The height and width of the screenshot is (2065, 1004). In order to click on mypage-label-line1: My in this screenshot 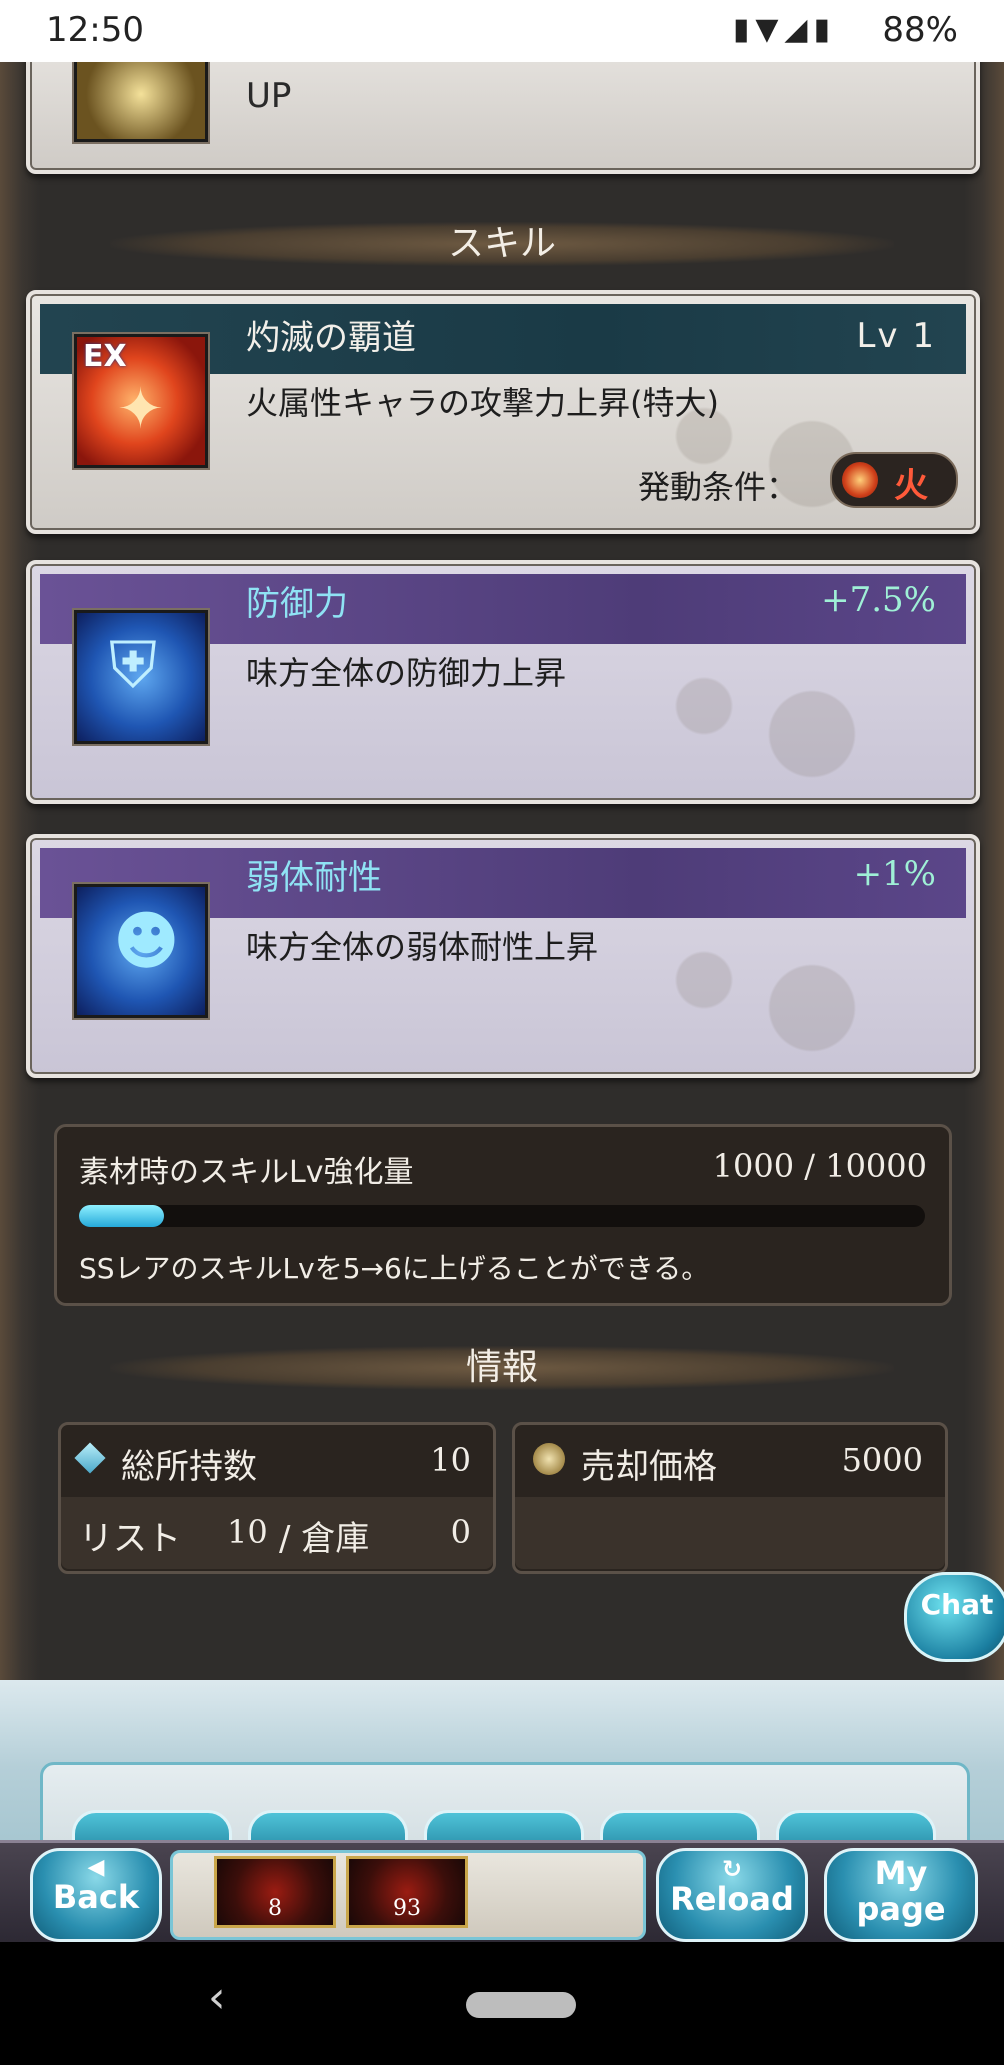, I will do `click(901, 1873)`.